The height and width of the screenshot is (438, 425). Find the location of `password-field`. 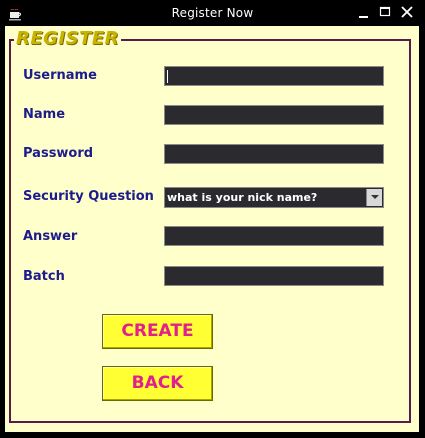

password-field is located at coordinates (274, 154).